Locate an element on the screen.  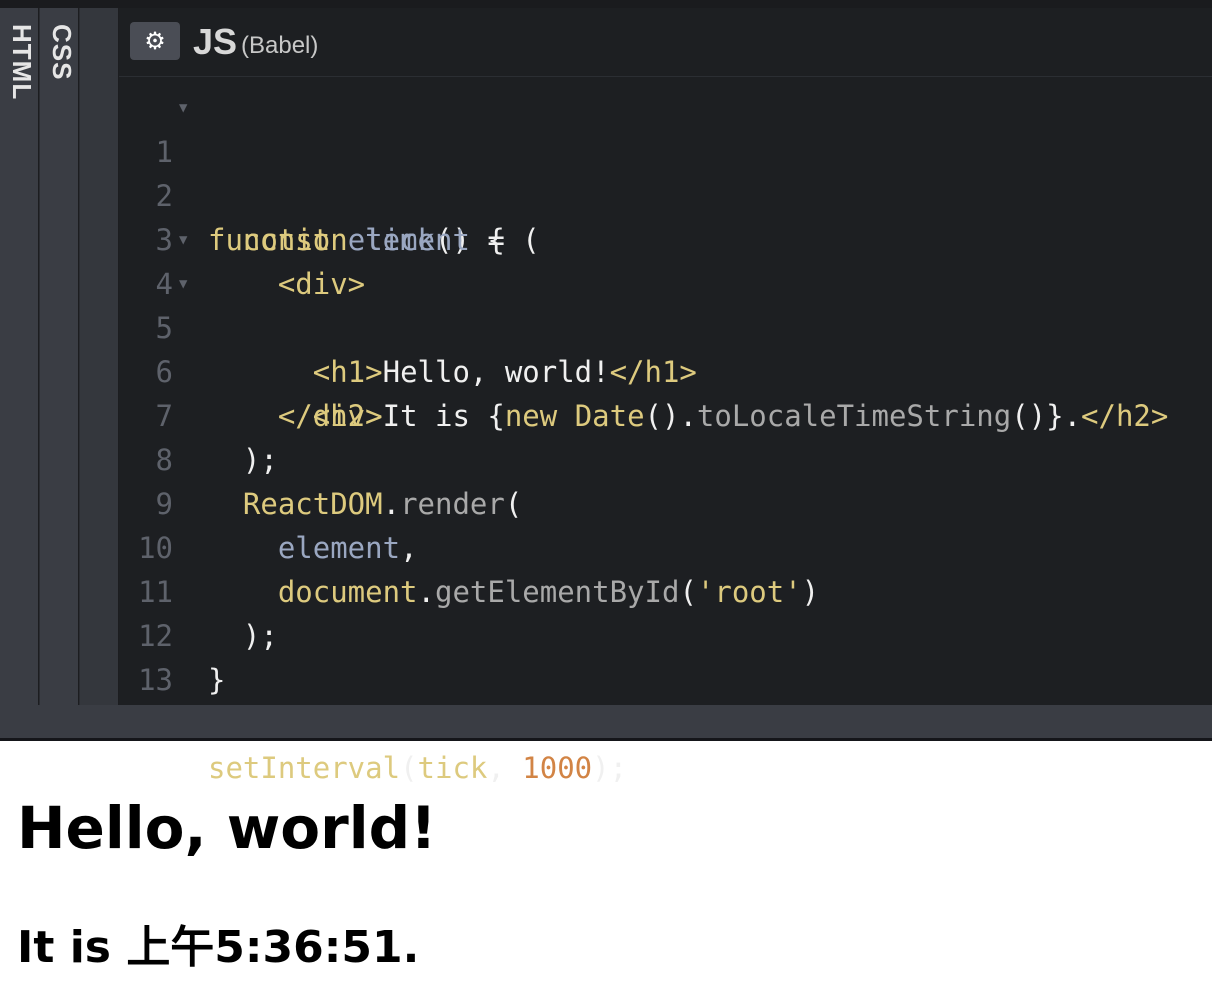
js-pane-header: ⚙ JS (Babel) is located at coordinates (665, 42).